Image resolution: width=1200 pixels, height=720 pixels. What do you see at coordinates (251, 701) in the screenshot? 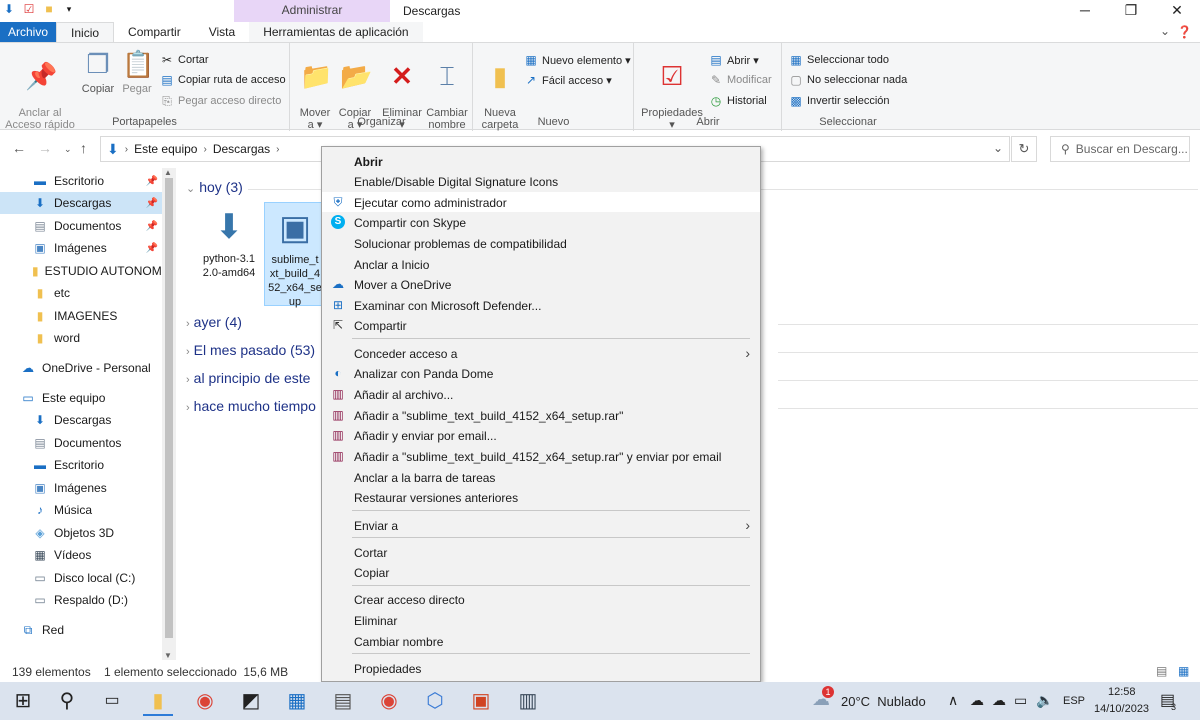
I see `sticky-notes-icon: ◩` at bounding box center [251, 701].